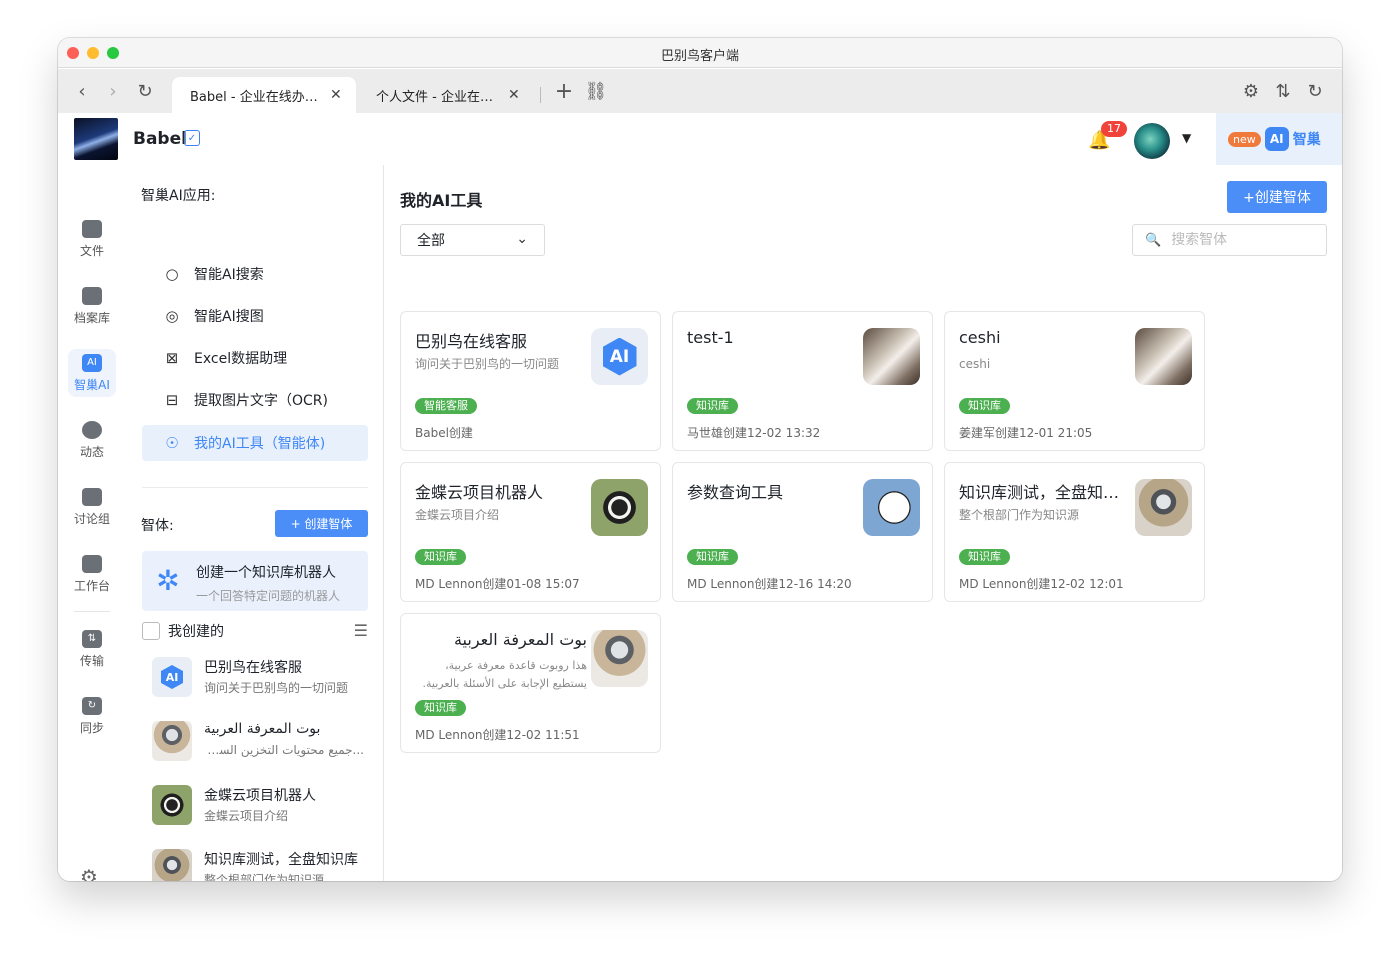  I want to click on ai-logo-icon: AI, so click(1276, 139).